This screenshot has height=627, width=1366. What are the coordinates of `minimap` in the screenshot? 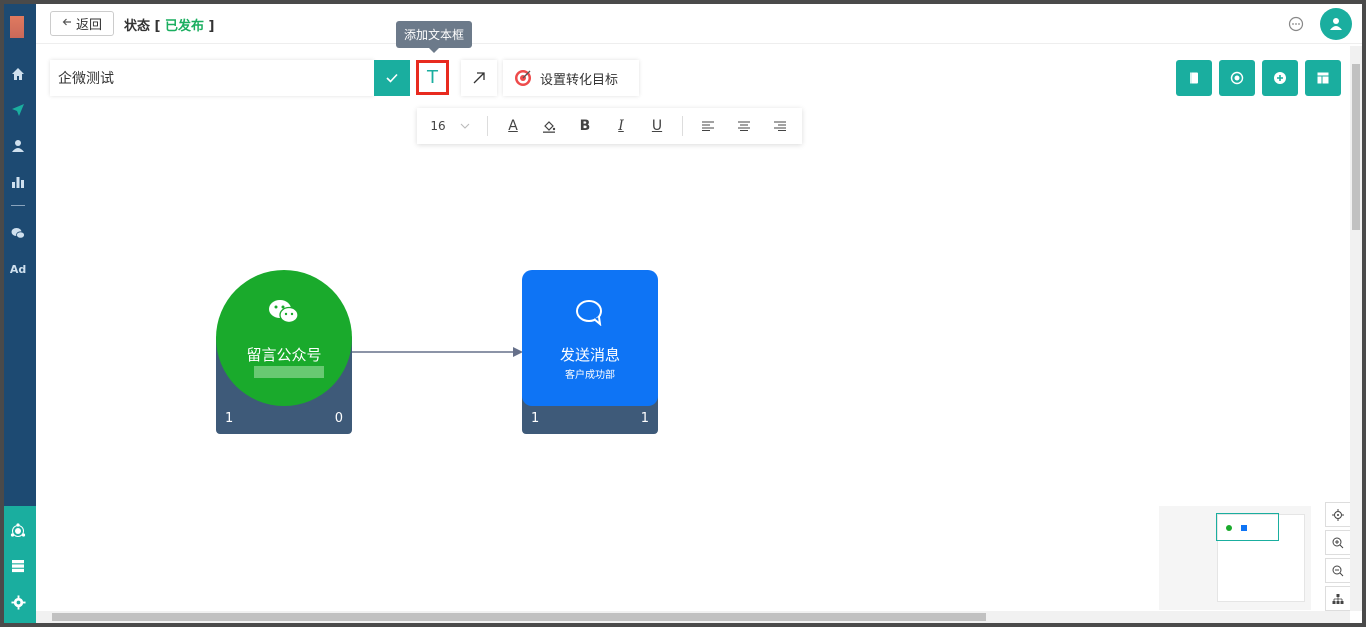 It's located at (1235, 558).